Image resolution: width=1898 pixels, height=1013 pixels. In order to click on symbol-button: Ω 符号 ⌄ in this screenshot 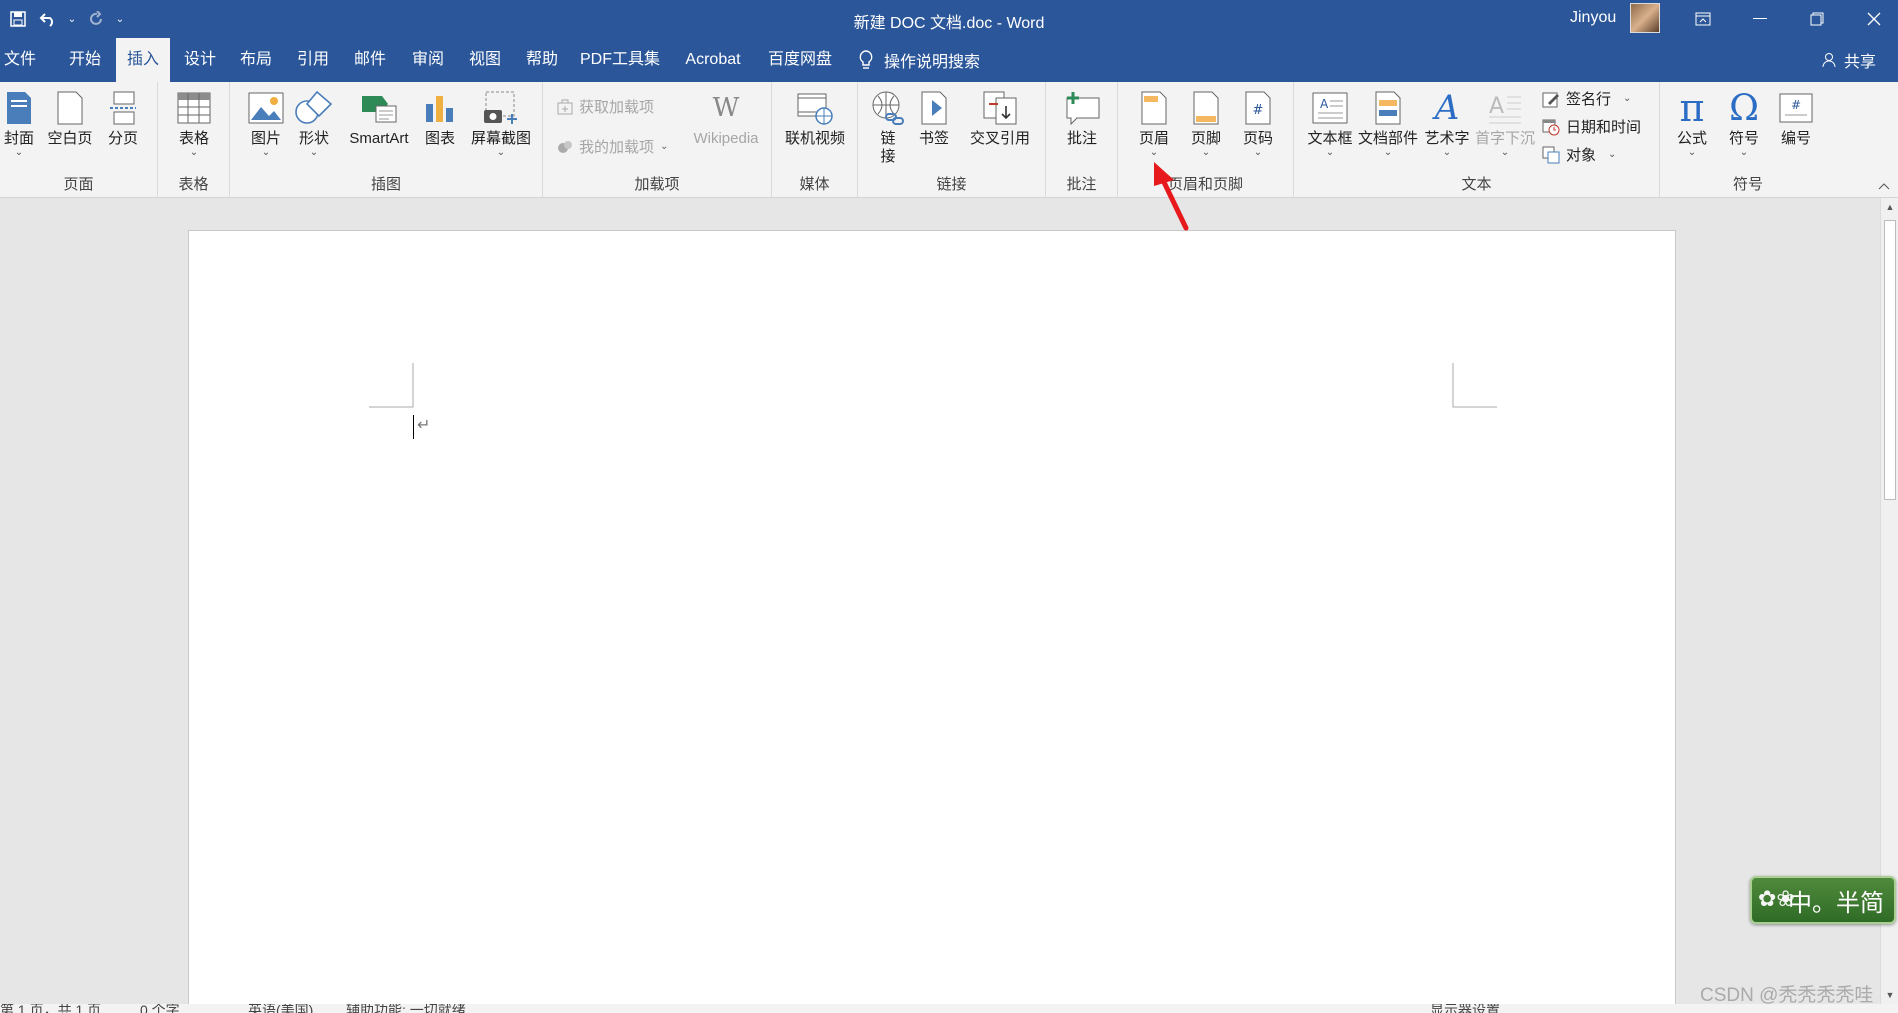, I will do `click(1744, 123)`.